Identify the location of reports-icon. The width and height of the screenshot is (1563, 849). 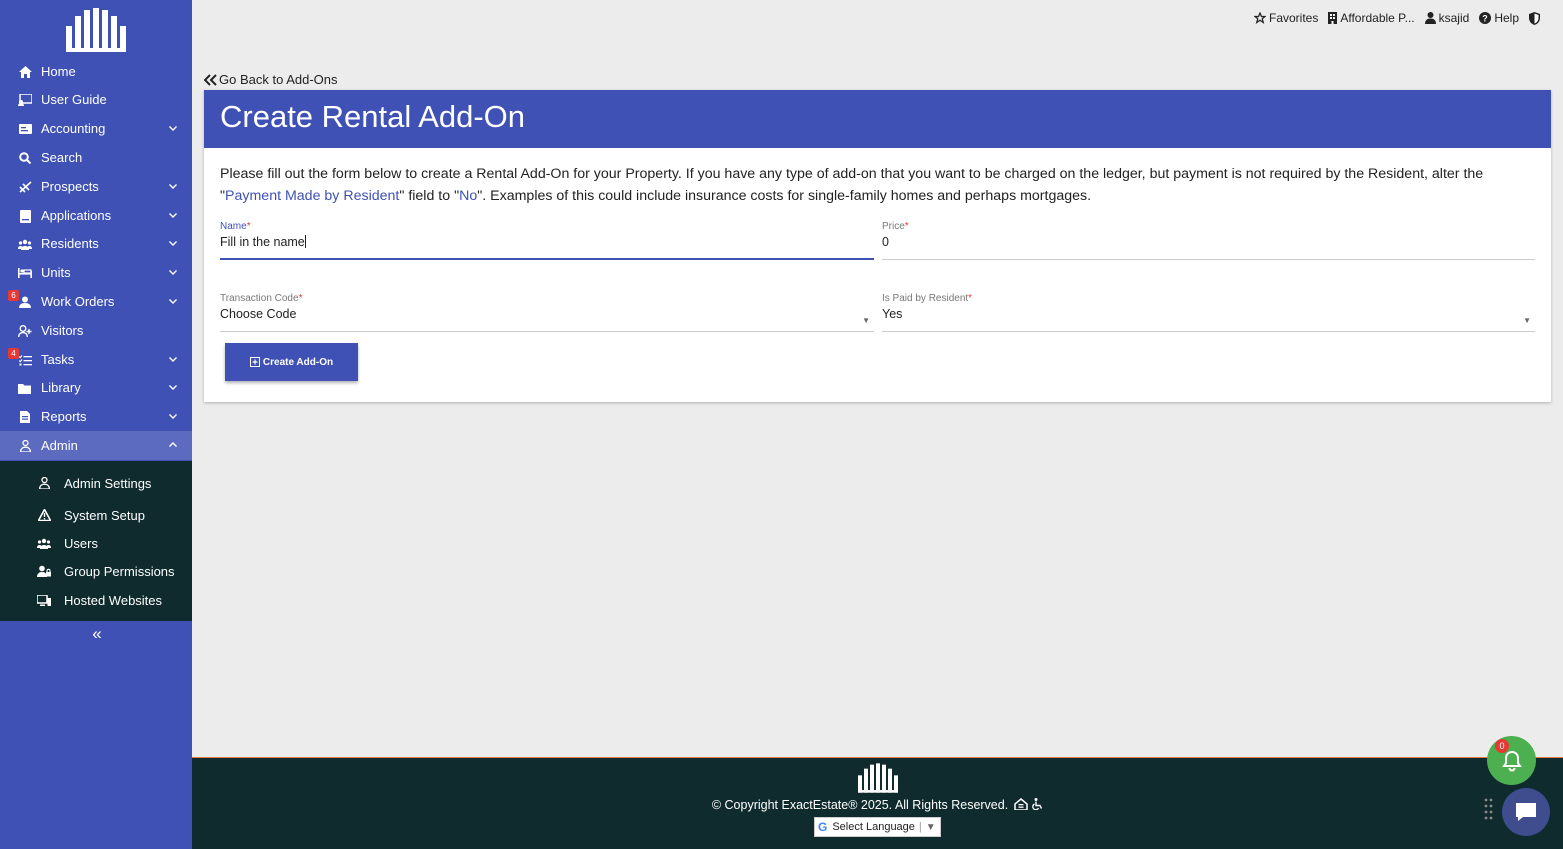
(25, 417).